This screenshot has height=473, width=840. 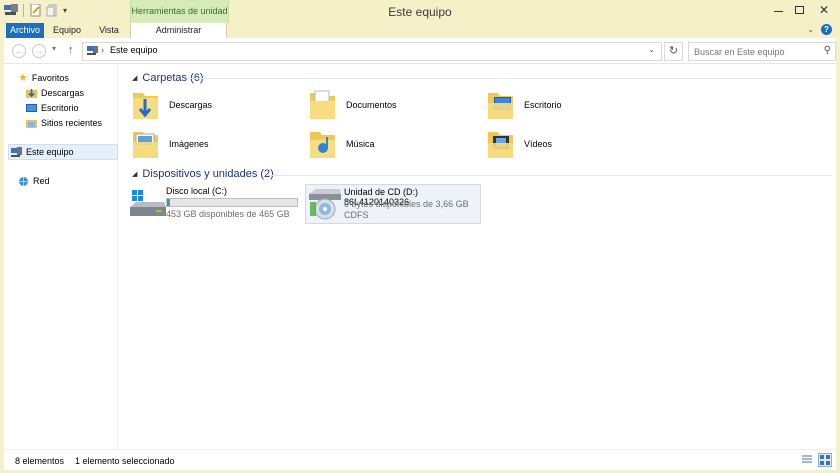 I want to click on drive-free-space: 0 bytes disponibles de 3,66 GB, so click(x=406, y=204).